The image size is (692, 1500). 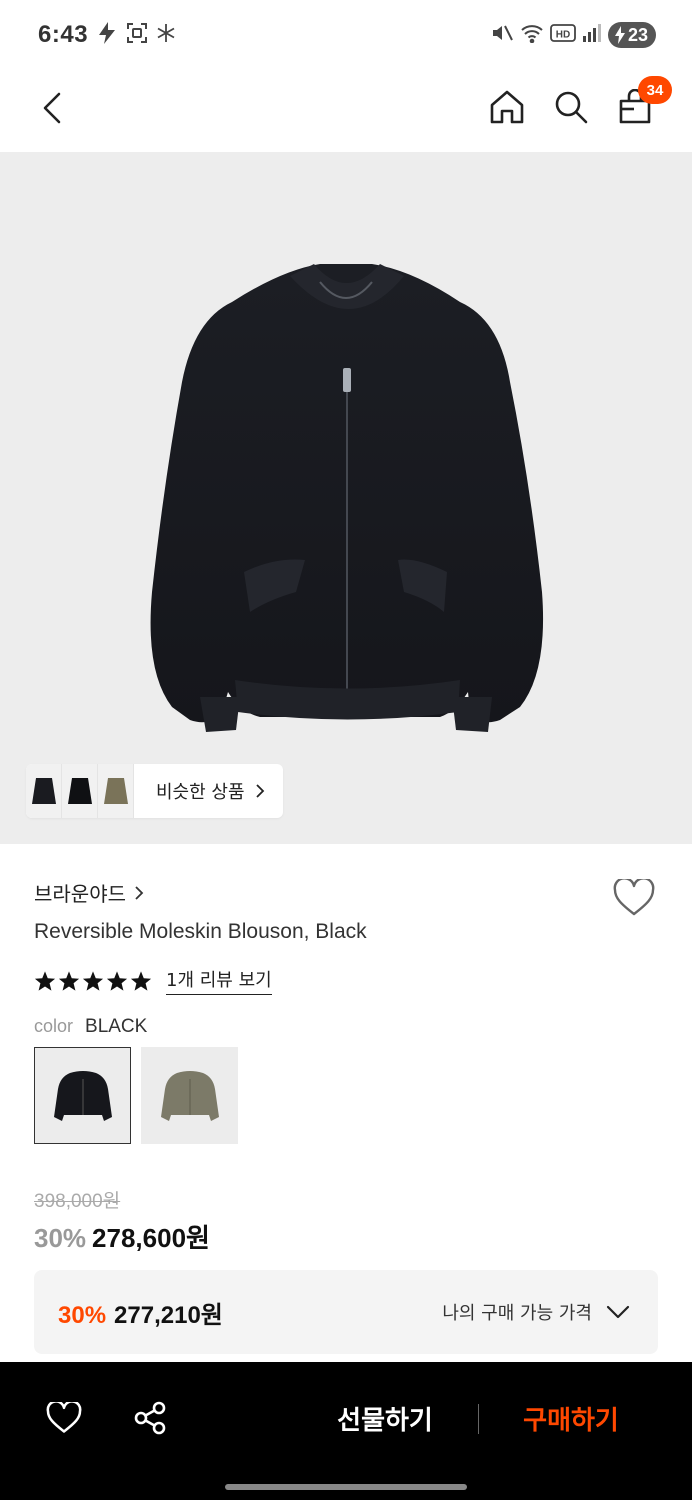 I want to click on search-icon, so click(x=571, y=107).